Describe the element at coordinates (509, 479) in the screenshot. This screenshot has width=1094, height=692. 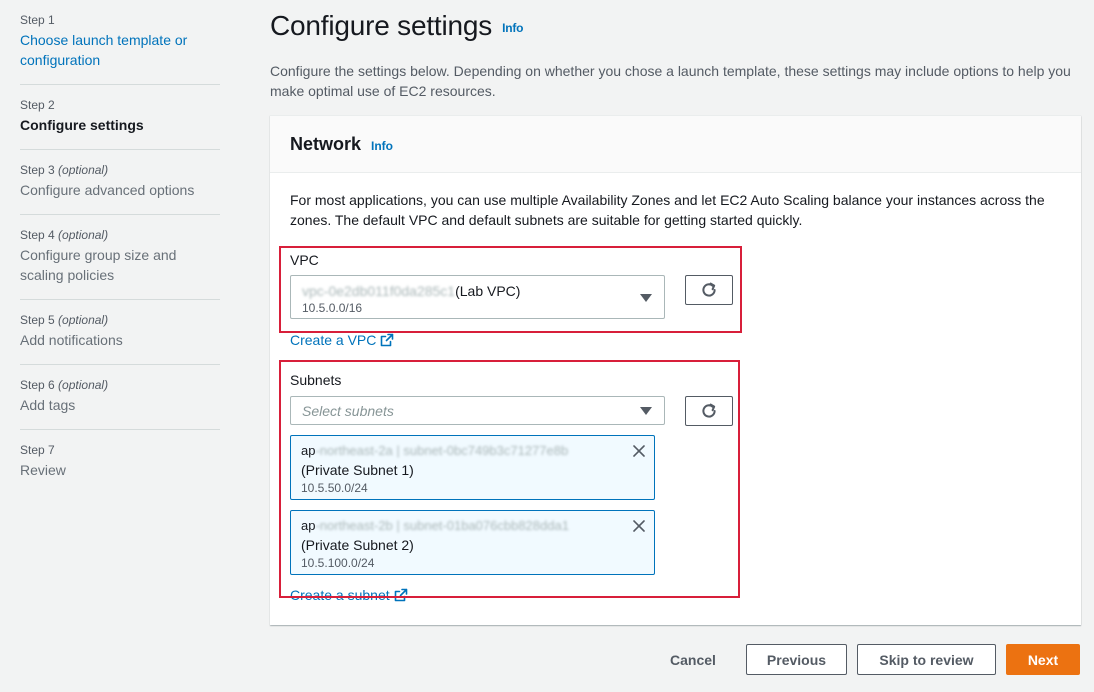
I see `highlight-box-subnets` at that location.